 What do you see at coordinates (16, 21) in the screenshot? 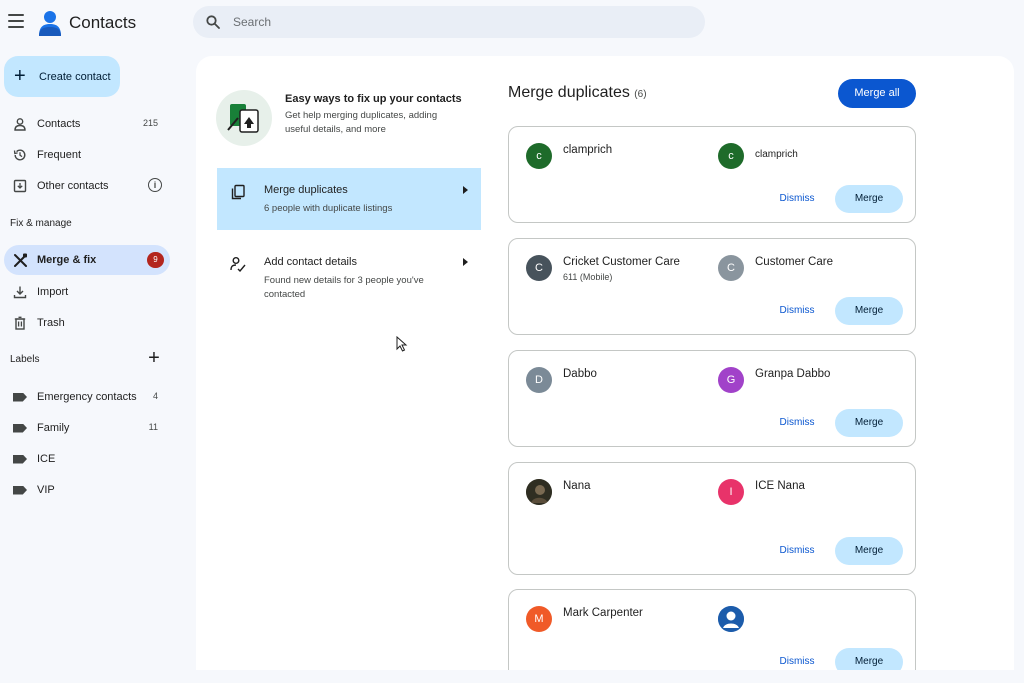
I see `main-menu-icon` at bounding box center [16, 21].